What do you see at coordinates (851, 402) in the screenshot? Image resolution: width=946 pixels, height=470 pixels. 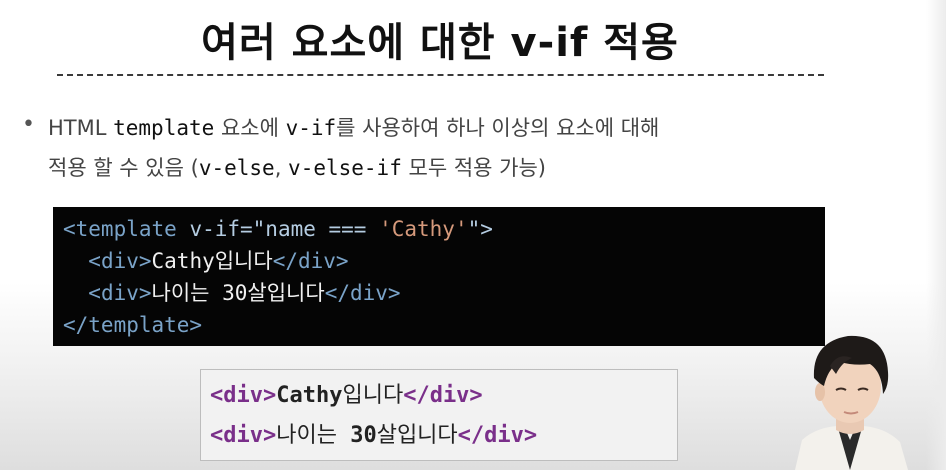 I see `person-icon` at bounding box center [851, 402].